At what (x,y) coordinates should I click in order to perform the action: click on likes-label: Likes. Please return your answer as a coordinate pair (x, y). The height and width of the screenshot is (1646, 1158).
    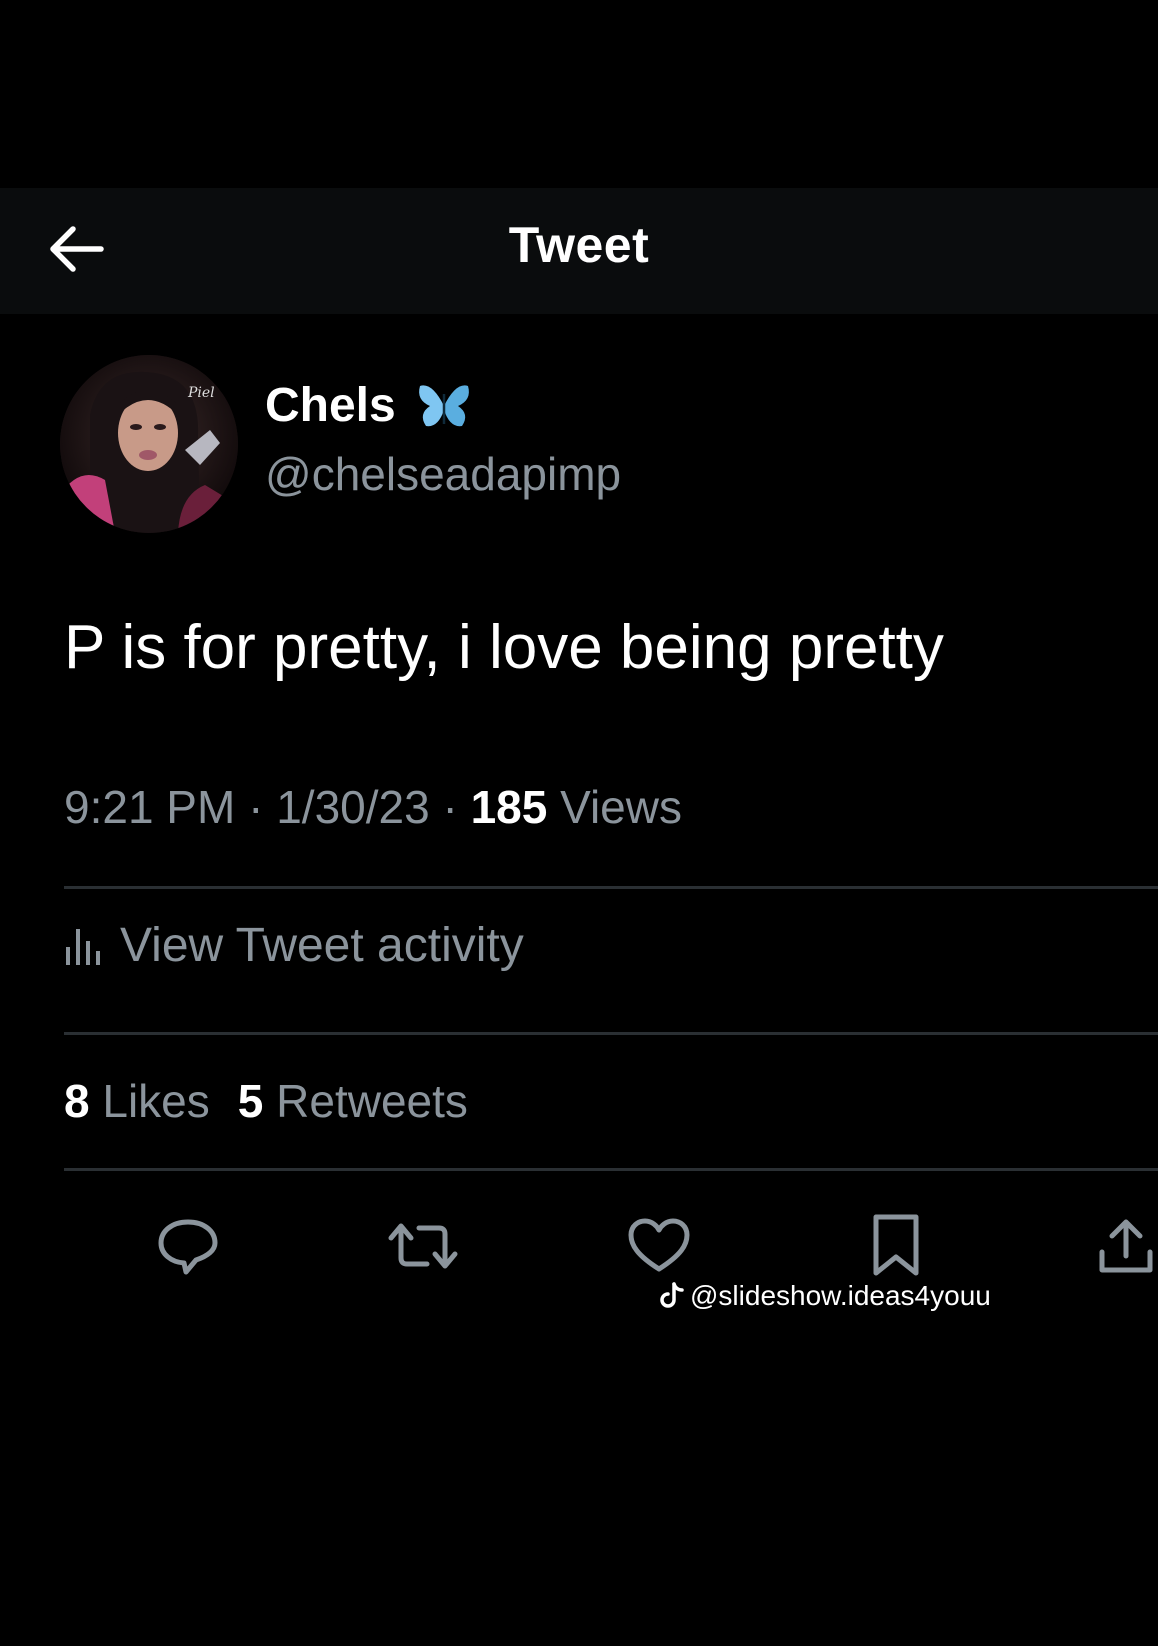
    Looking at the image, I should click on (156, 1101).